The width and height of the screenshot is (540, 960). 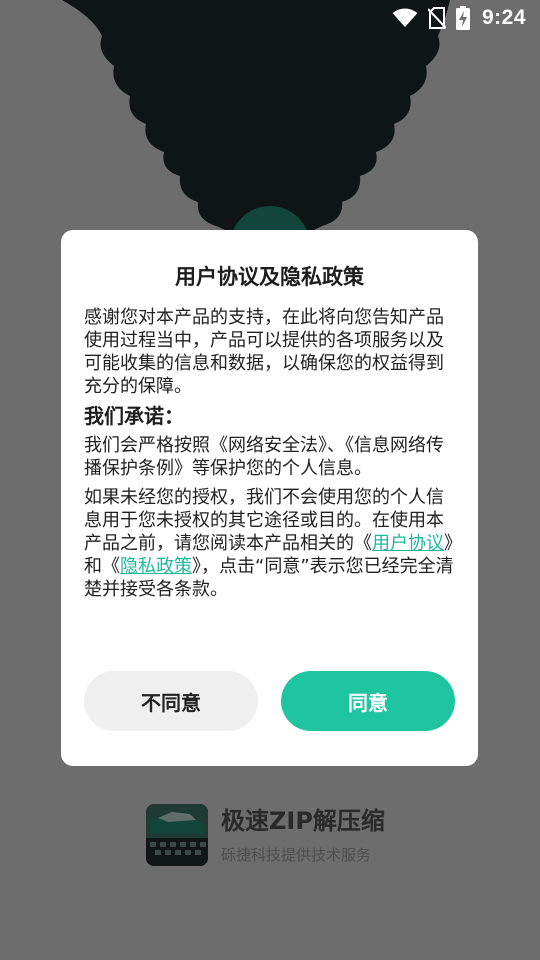 What do you see at coordinates (134, 416) in the screenshot?
I see `promise-heading: 我们承诺：` at bounding box center [134, 416].